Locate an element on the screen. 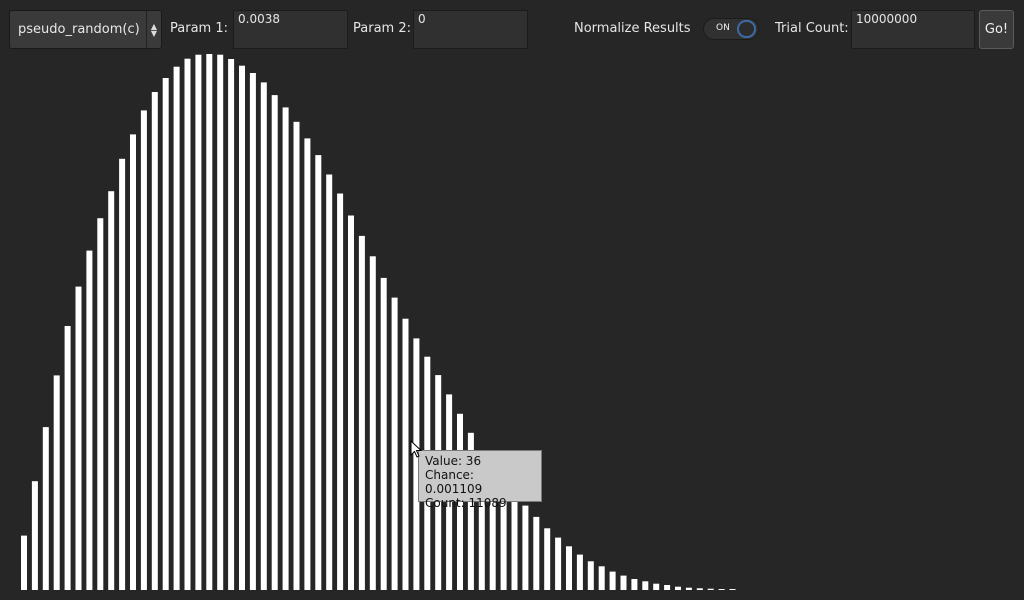 Image resolution: width=1024 pixels, height=600 pixels. tooltip-count: Count: 11089 is located at coordinates (480, 503).